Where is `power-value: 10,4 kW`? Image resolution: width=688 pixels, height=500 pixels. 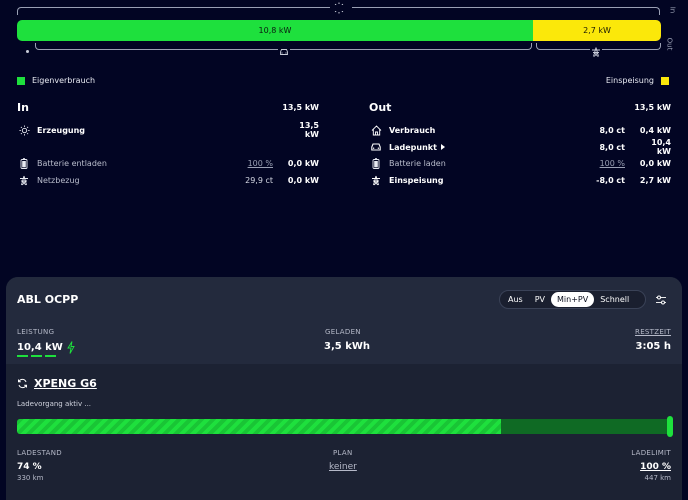 power-value: 10,4 kW is located at coordinates (40, 347).